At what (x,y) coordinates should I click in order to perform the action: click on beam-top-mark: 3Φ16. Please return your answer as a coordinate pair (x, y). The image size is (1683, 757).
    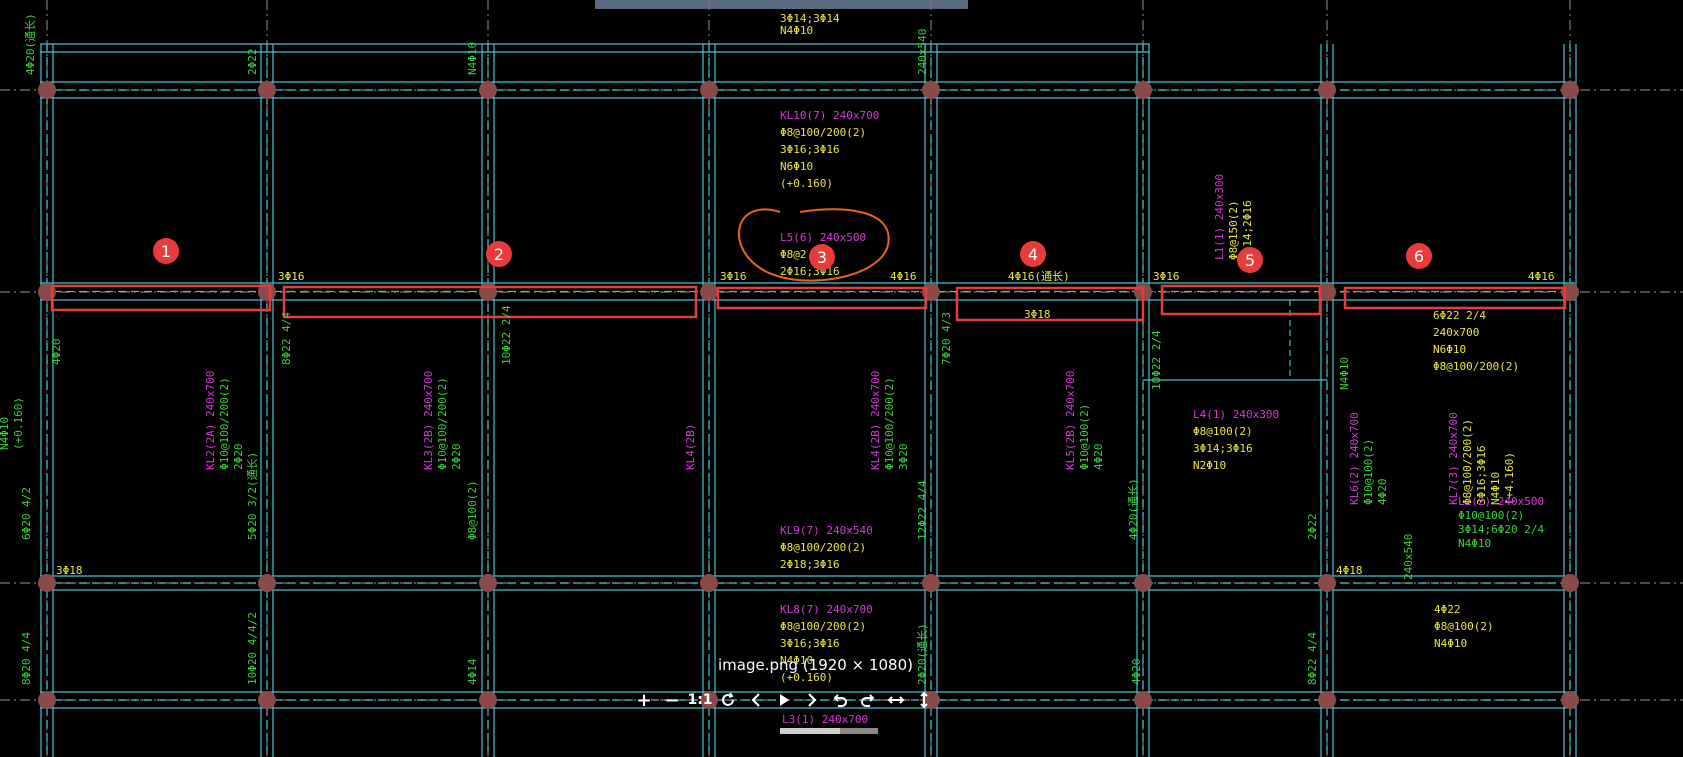
    Looking at the image, I should click on (291, 276).